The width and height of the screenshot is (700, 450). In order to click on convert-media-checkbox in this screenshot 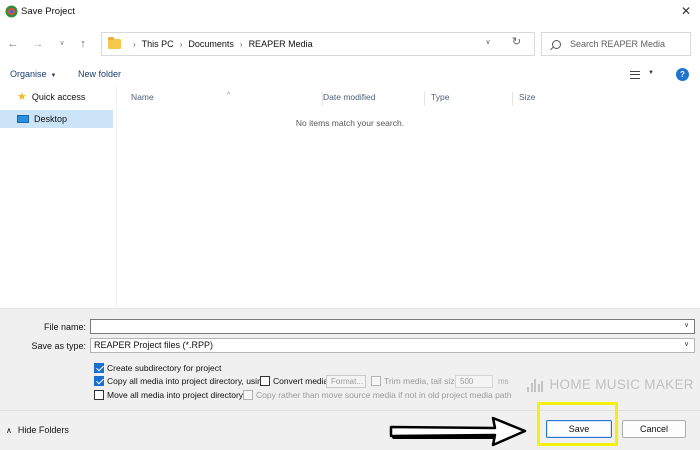, I will do `click(265, 381)`.